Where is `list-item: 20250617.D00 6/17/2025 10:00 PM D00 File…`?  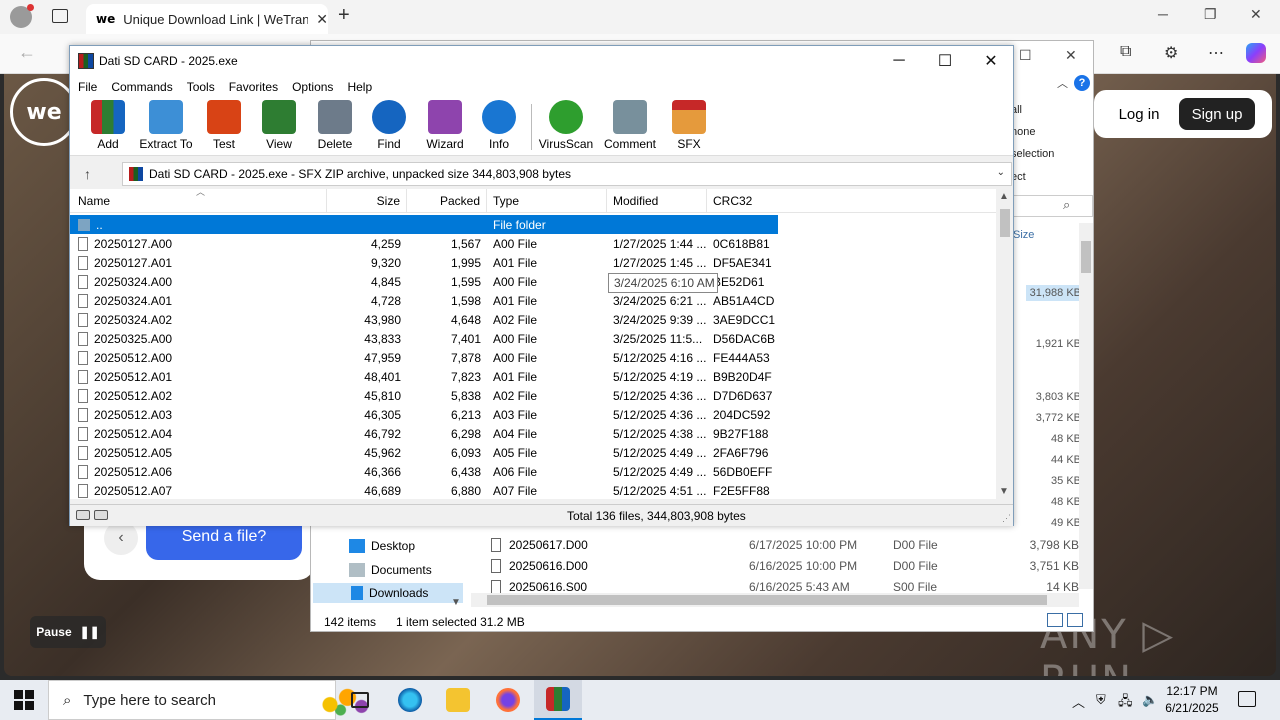
list-item: 20250617.D00 6/17/2025 10:00 PM D00 File… is located at coordinates (786, 545).